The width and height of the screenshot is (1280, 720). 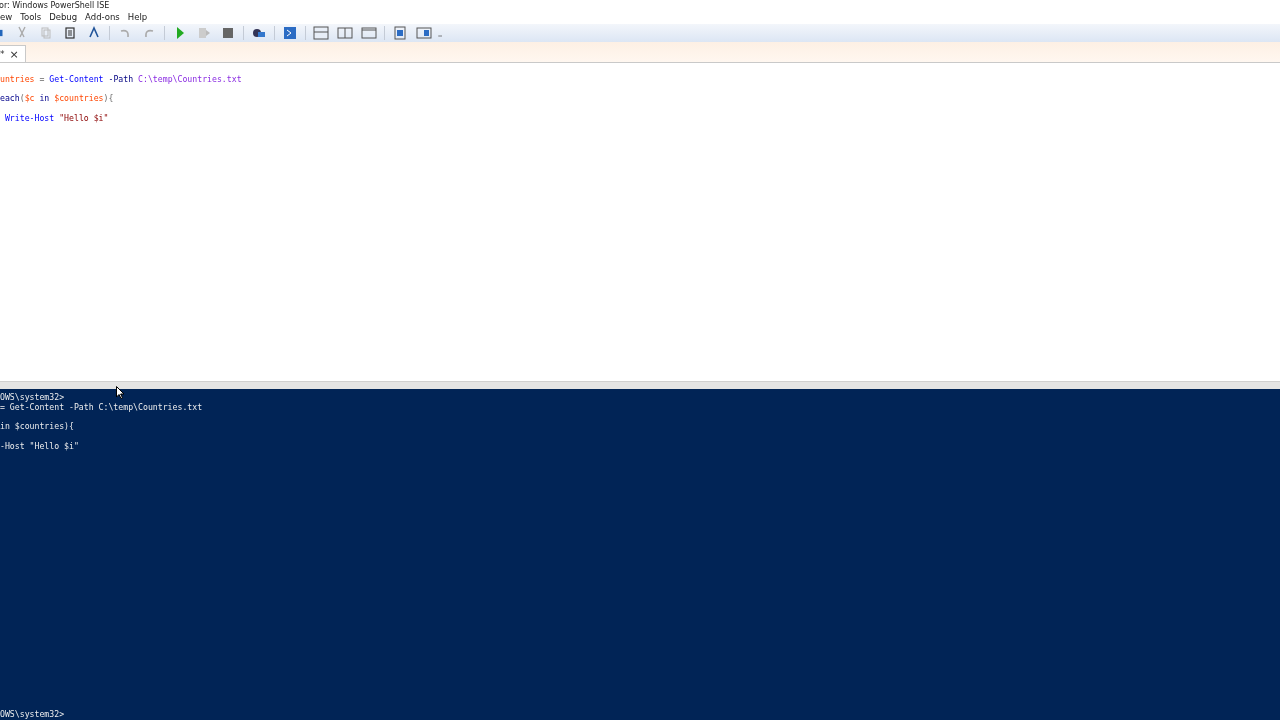 What do you see at coordinates (31, 17) in the screenshot?
I see `menu-item: Tools` at bounding box center [31, 17].